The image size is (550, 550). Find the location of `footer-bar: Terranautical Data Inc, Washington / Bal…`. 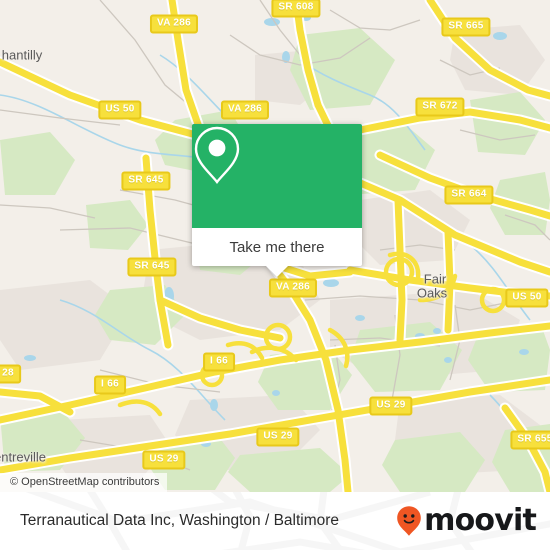

footer-bar: Terranautical Data Inc, Washington / Bal… is located at coordinates (275, 521).